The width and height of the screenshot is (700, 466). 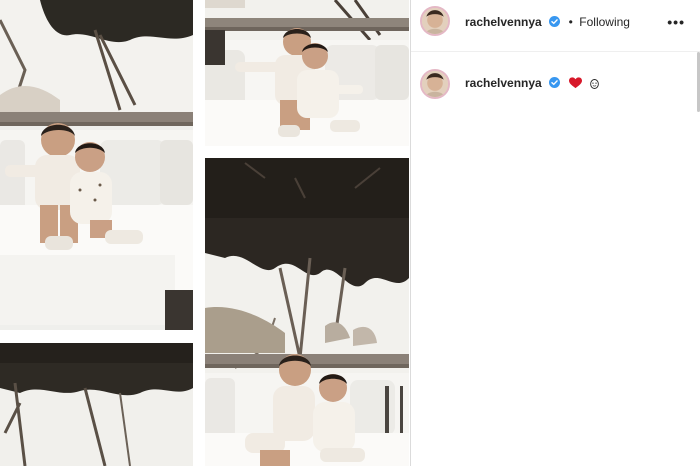 What do you see at coordinates (96, 404) in the screenshot?
I see `photo-tree-bottom` at bounding box center [96, 404].